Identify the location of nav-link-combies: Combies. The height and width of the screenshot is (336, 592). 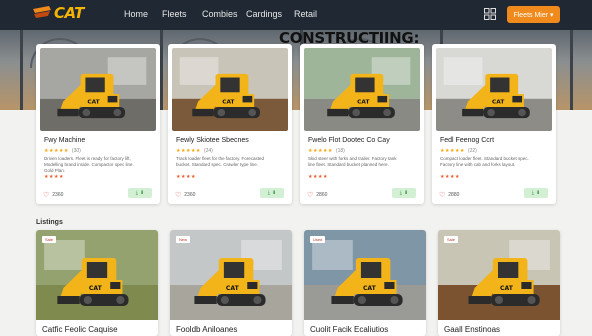
(220, 14).